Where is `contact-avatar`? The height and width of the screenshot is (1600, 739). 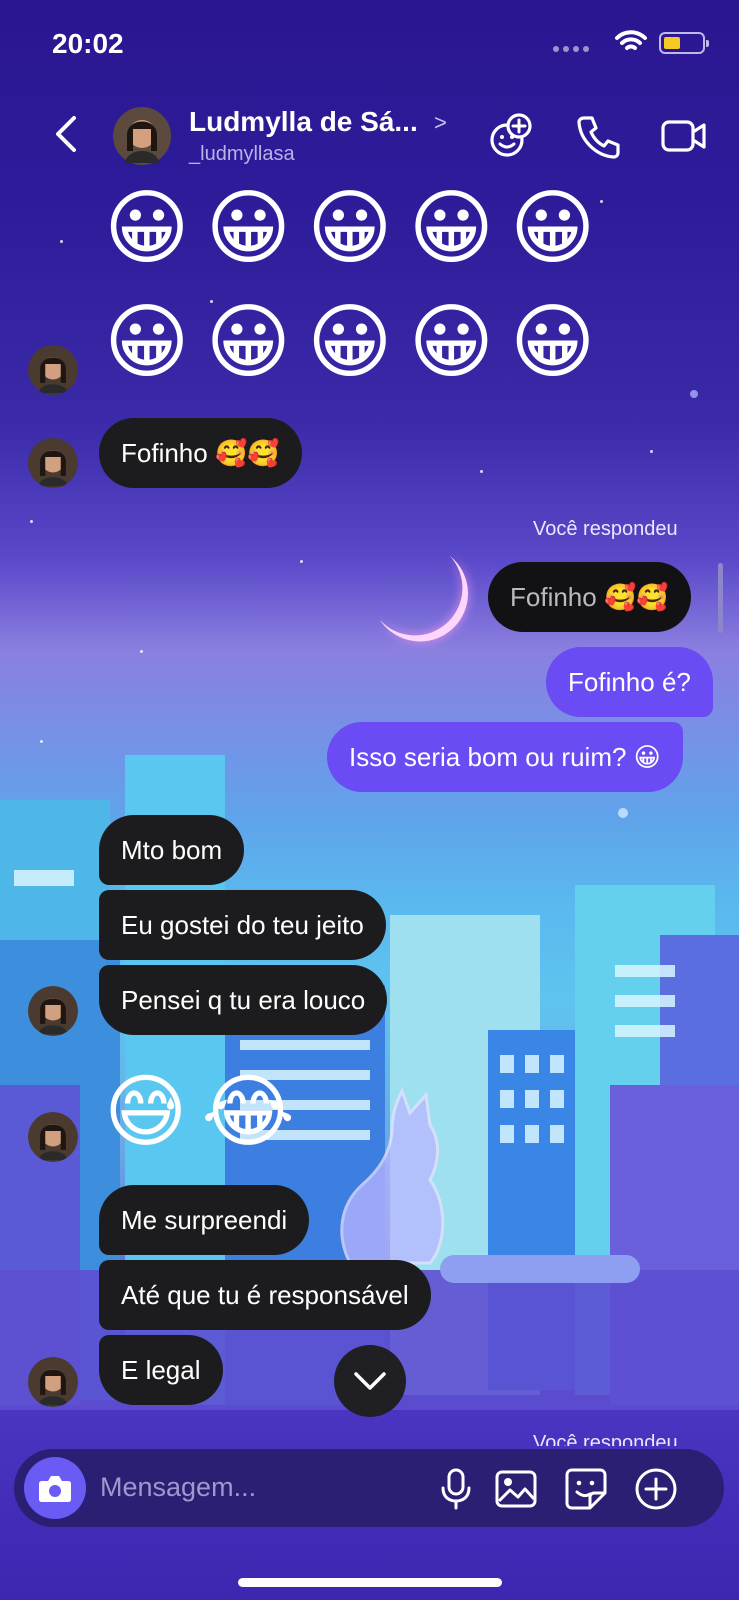 contact-avatar is located at coordinates (142, 136).